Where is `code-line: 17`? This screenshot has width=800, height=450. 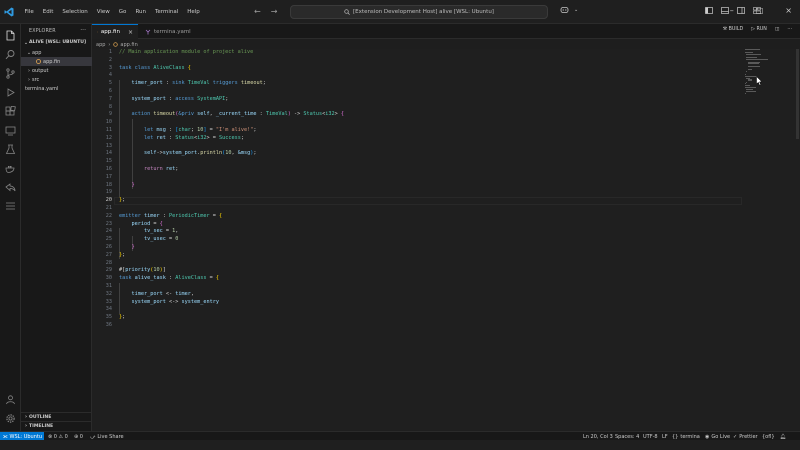
code-line: 17 is located at coordinates (417, 178).